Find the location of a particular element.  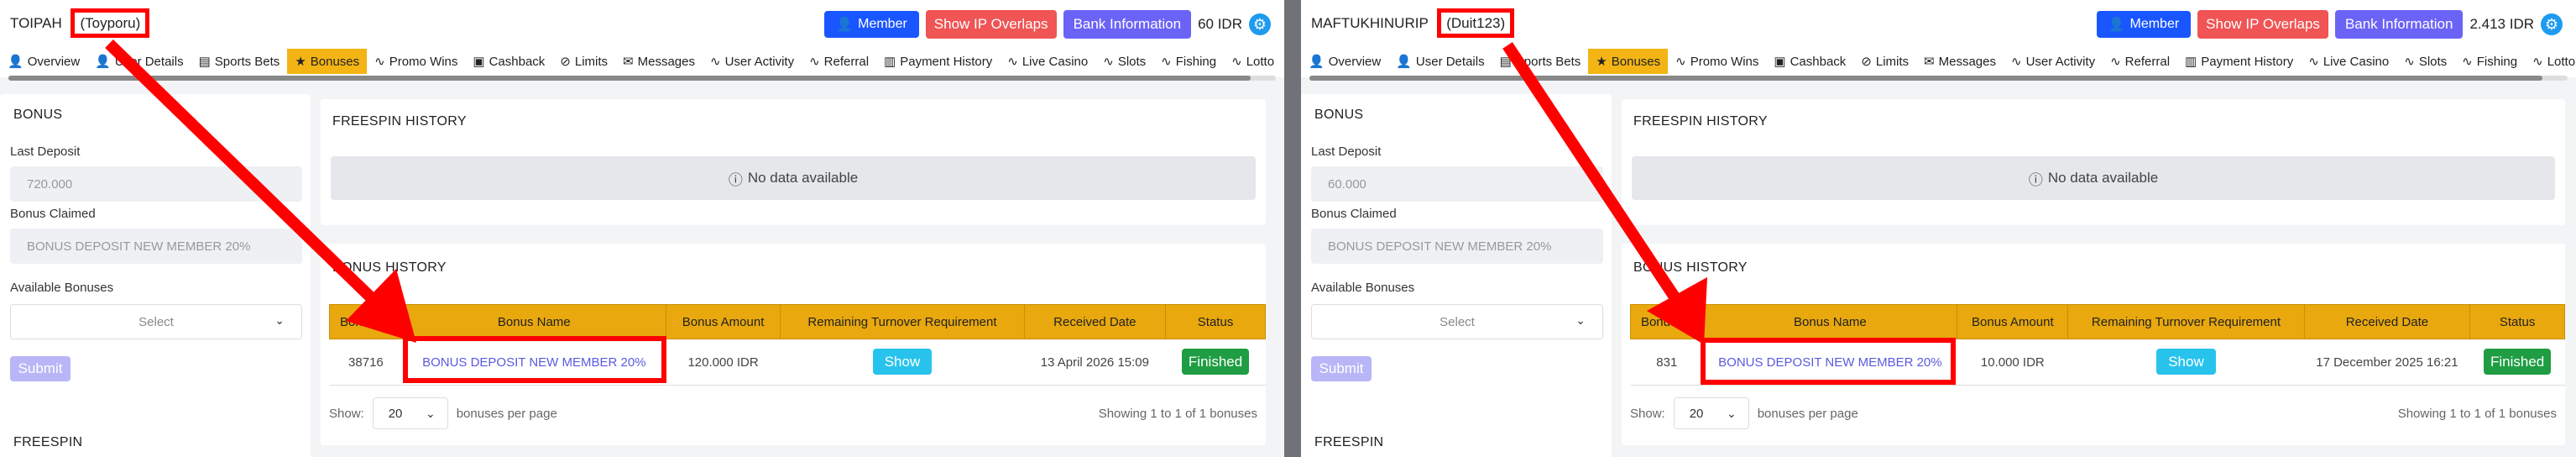

bonus-history-title: BONUS HISTORY is located at coordinates (1690, 267).